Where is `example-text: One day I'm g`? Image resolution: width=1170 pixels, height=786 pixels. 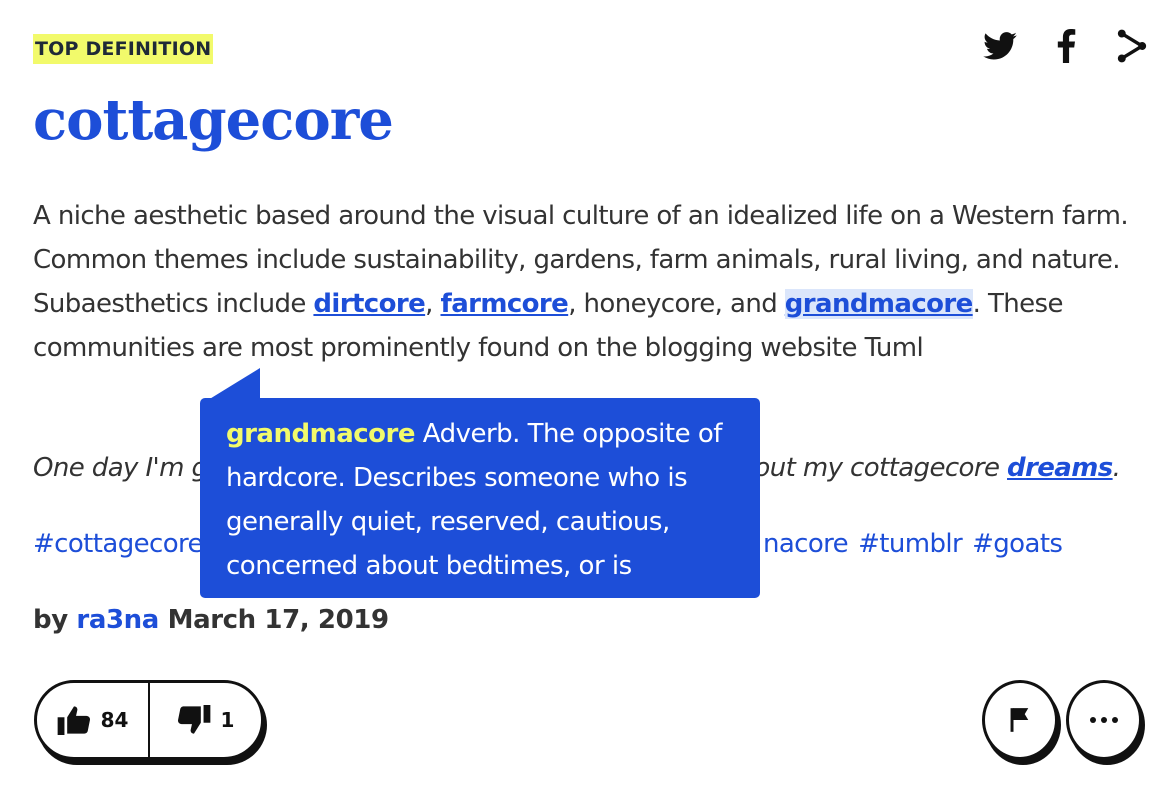
example-text: One day I'm g is located at coordinates (120, 468).